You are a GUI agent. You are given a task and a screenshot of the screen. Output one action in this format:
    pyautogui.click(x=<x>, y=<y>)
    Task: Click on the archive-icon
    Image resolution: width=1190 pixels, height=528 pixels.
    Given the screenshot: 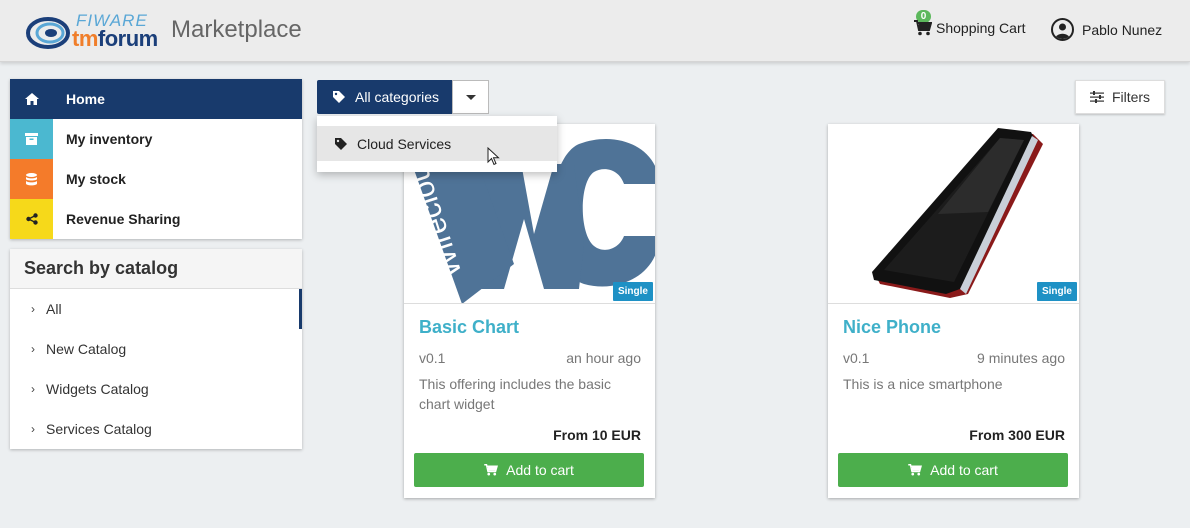 What is the action you would take?
    pyautogui.click(x=31, y=139)
    